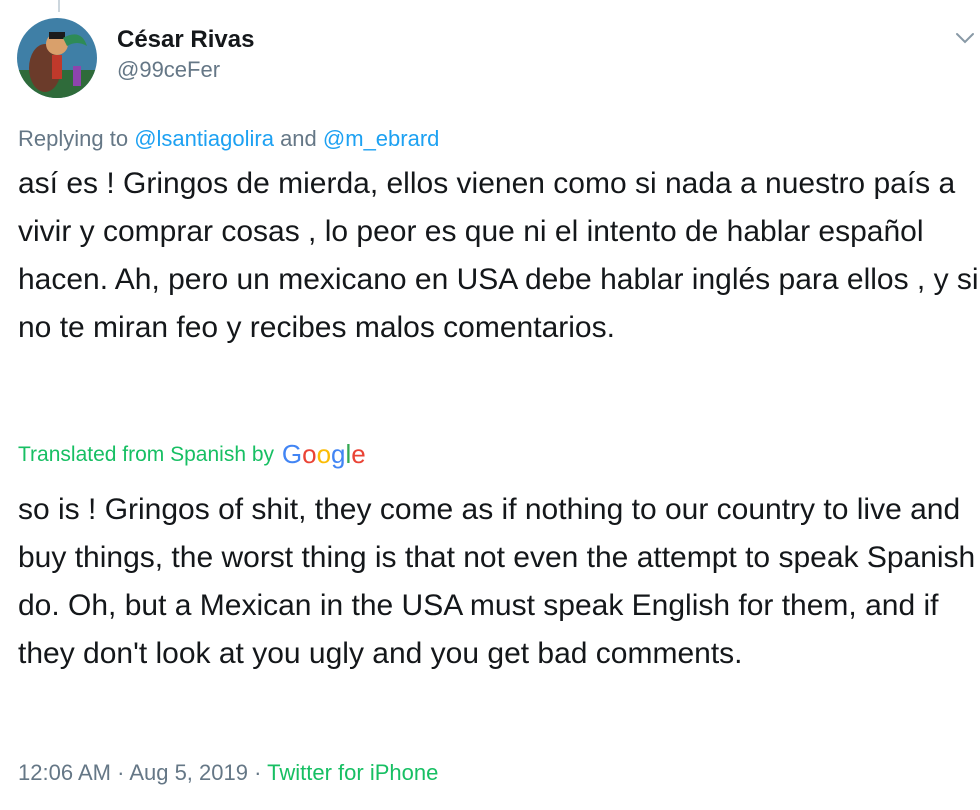 The height and width of the screenshot is (810, 980). What do you see at coordinates (352, 772) in the screenshot?
I see `tweet-source-link: Twitter for iPhone` at bounding box center [352, 772].